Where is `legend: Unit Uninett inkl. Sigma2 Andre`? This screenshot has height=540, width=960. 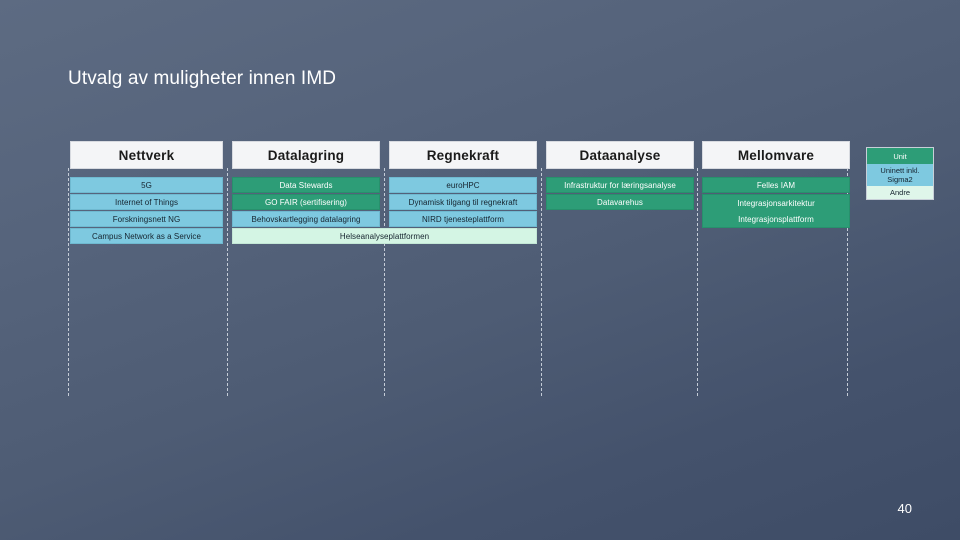
legend: Unit Uninett inkl. Sigma2 Andre is located at coordinates (900, 173).